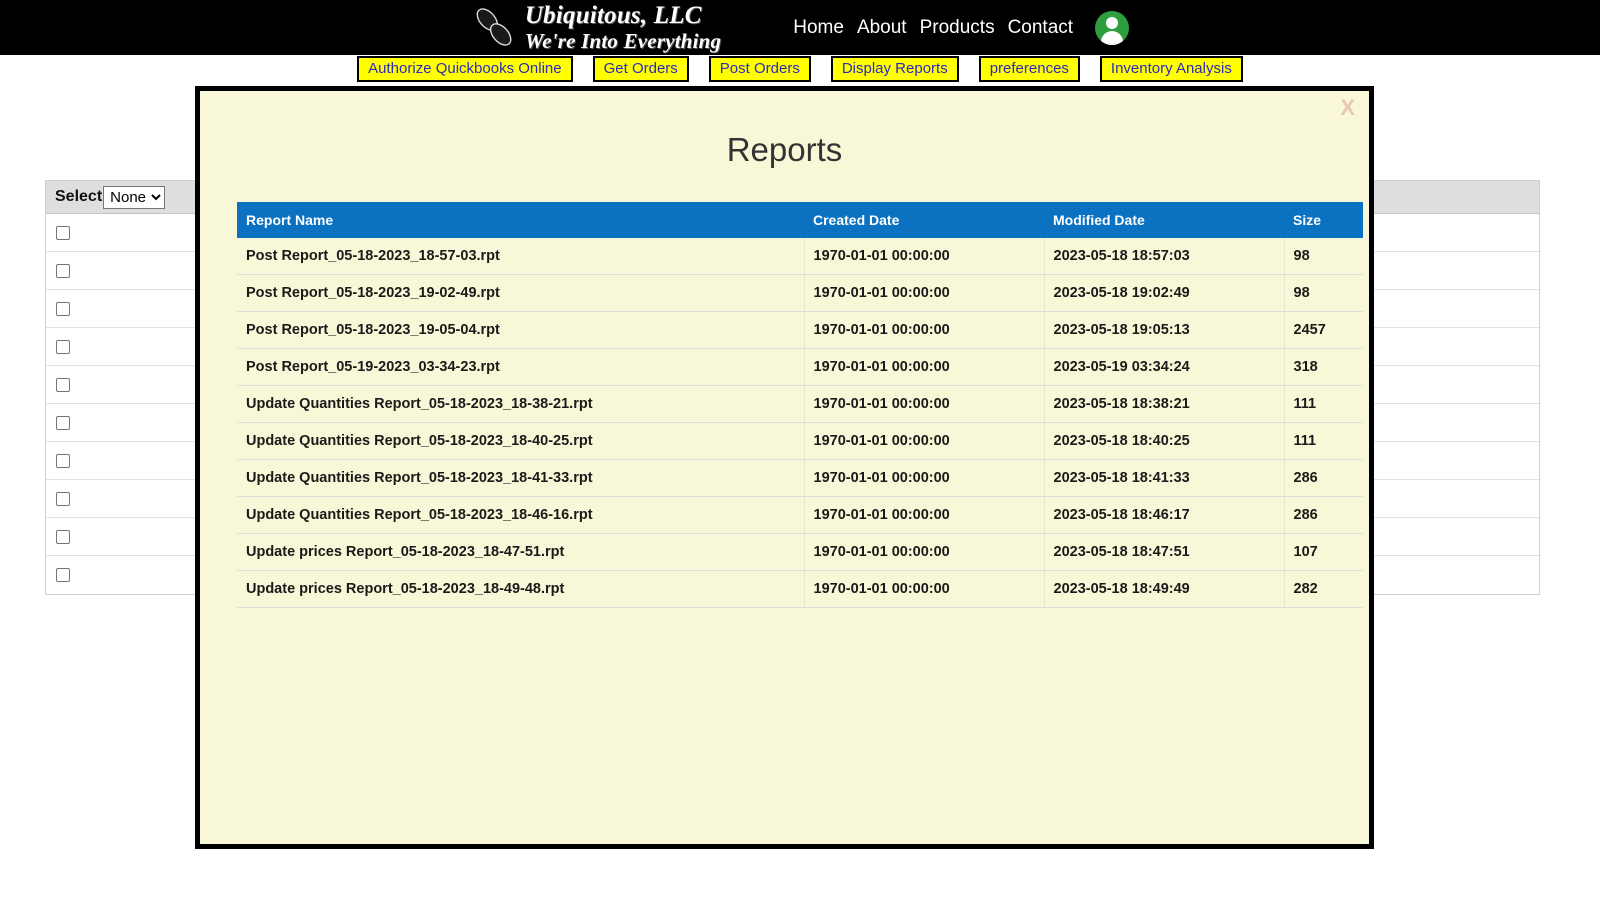 Image resolution: width=1600 pixels, height=900 pixels. What do you see at coordinates (613, 16) in the screenshot?
I see `brand-name: Ubiquitous, LLC` at bounding box center [613, 16].